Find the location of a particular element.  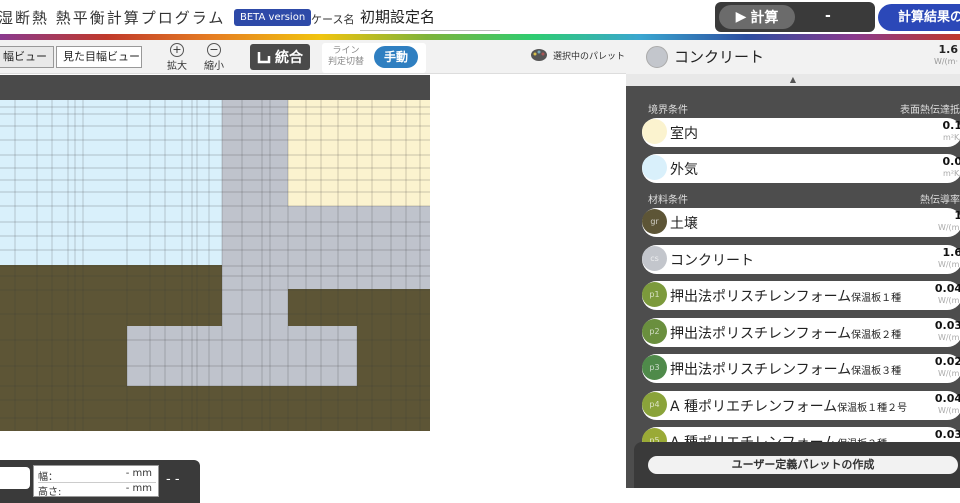

palette-item: 室内 0.1m²K/ is located at coordinates (801, 132).